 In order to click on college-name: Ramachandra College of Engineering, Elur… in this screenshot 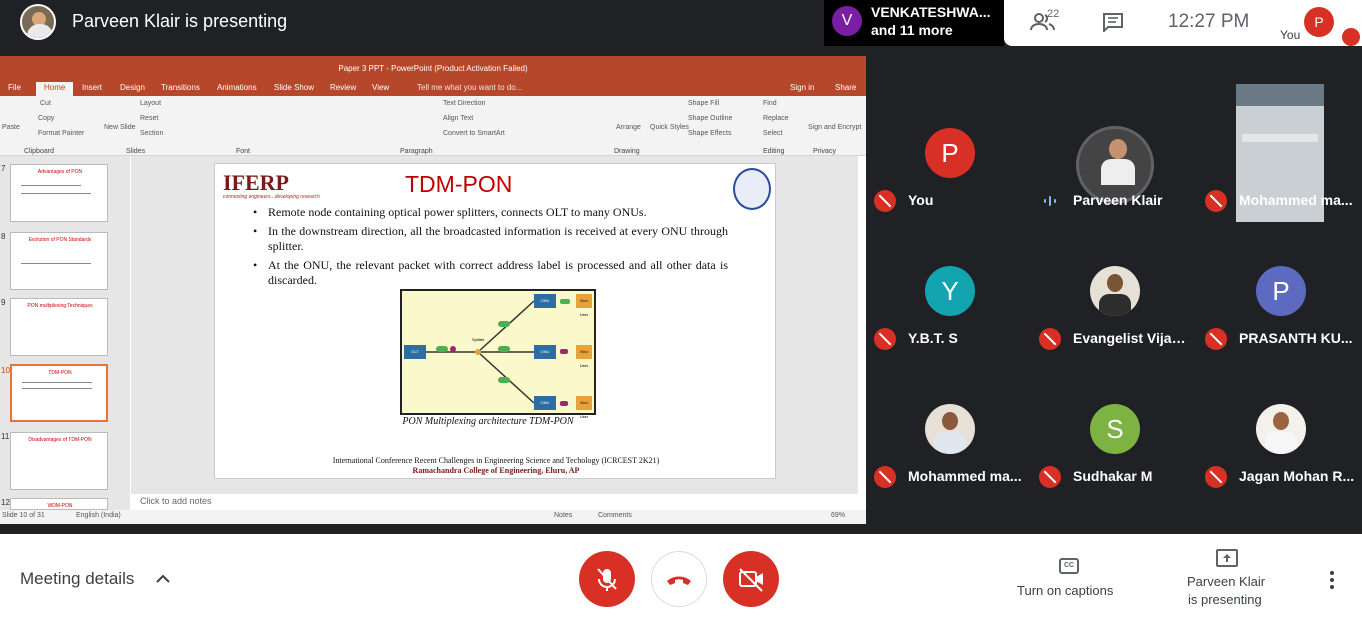, I will do `click(496, 470)`.